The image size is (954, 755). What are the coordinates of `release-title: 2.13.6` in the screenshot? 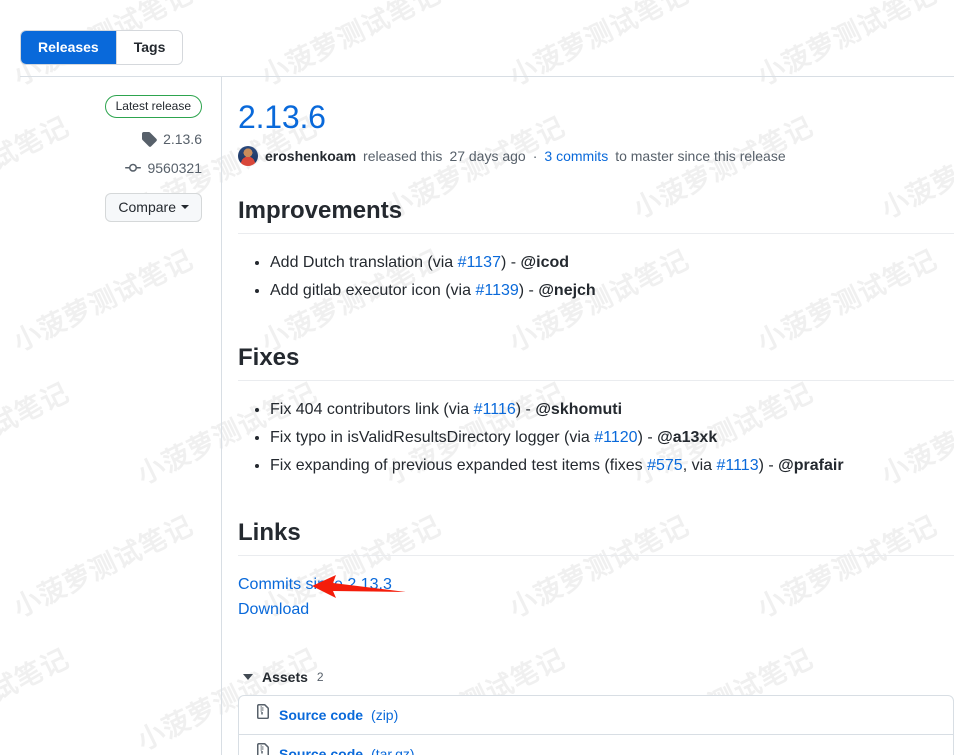 It's located at (596, 117).